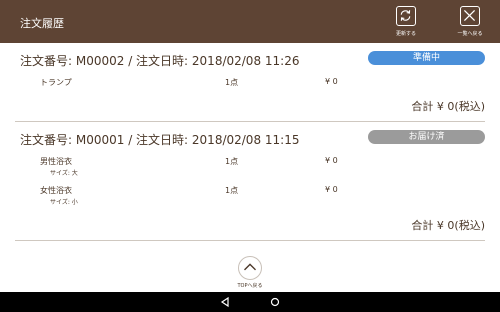  What do you see at coordinates (56, 161) in the screenshot?
I see `item-name: 男性浴衣` at bounding box center [56, 161].